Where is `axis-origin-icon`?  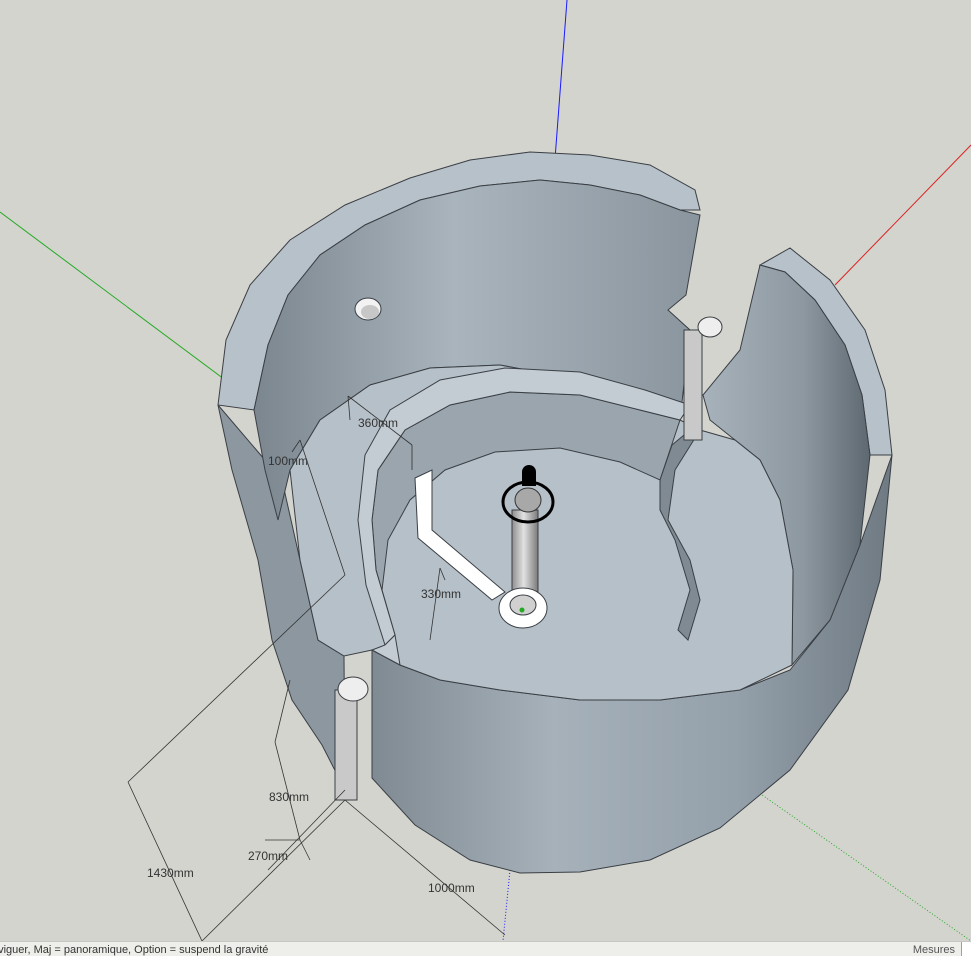
axis-origin-icon is located at coordinates (522, 610).